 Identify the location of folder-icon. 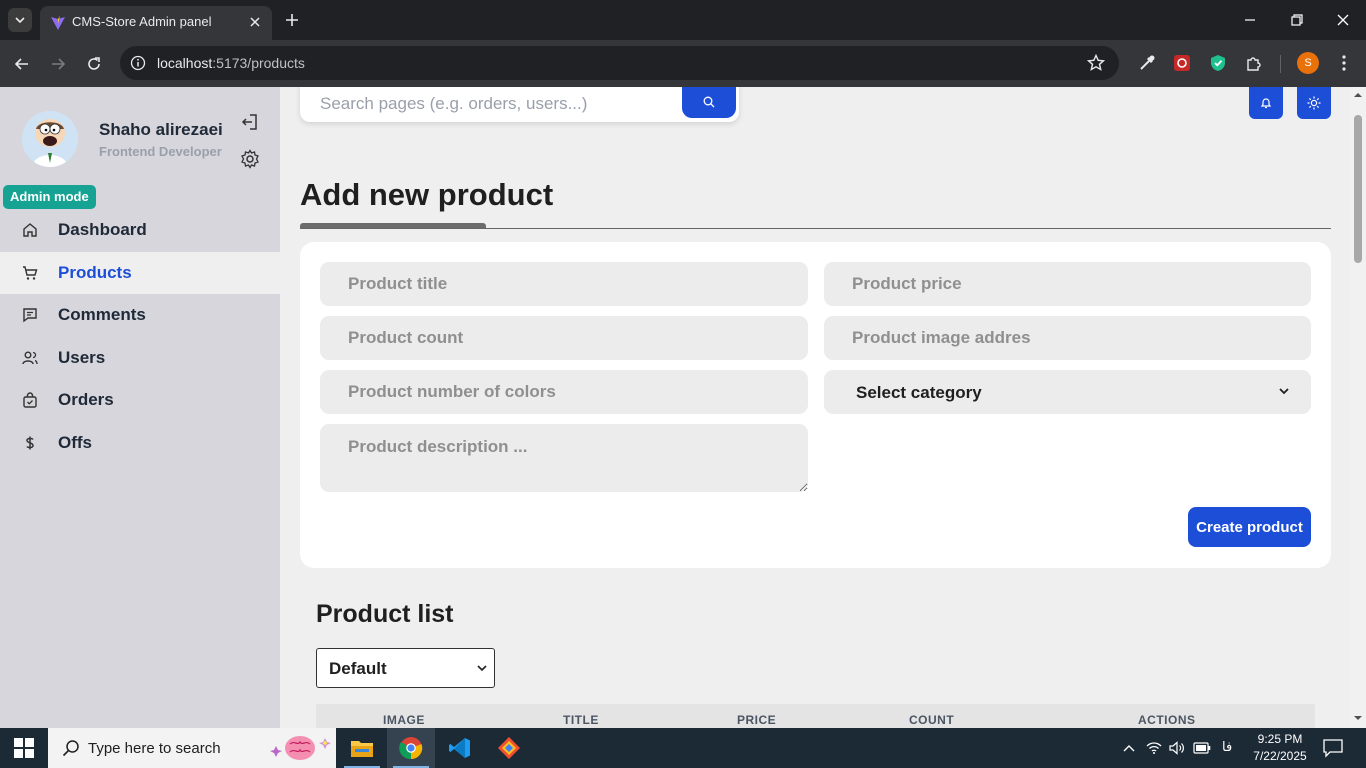
(362, 749).